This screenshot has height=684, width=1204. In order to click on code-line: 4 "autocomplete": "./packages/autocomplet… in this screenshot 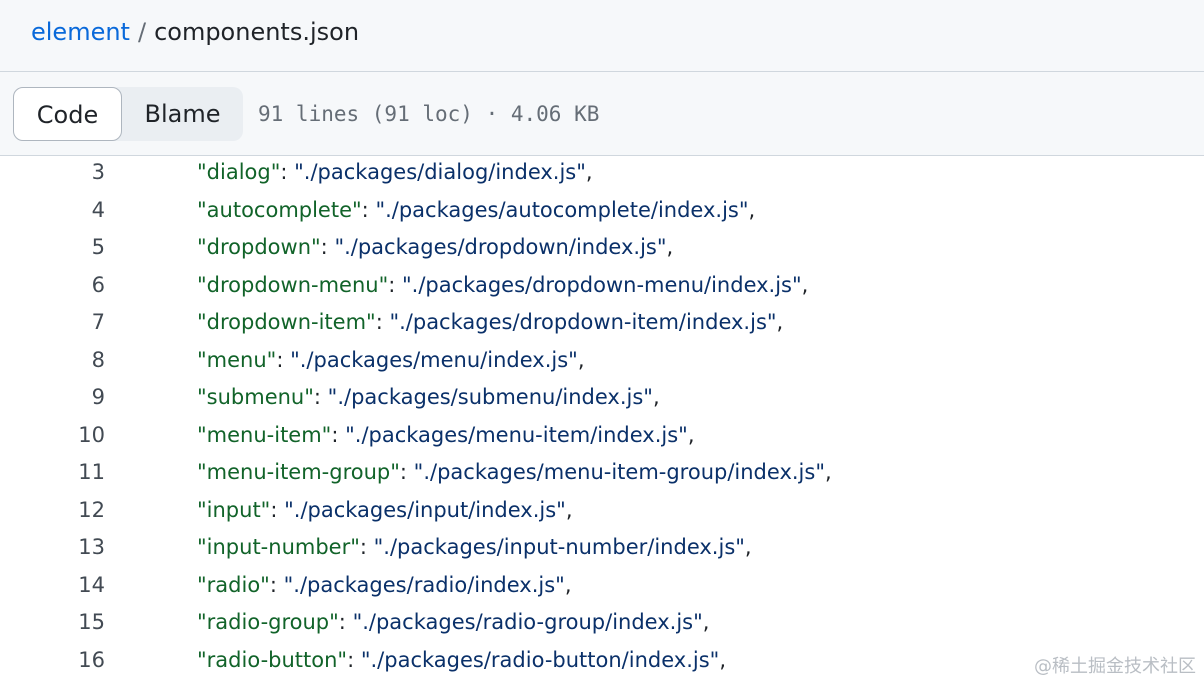, I will do `click(602, 211)`.